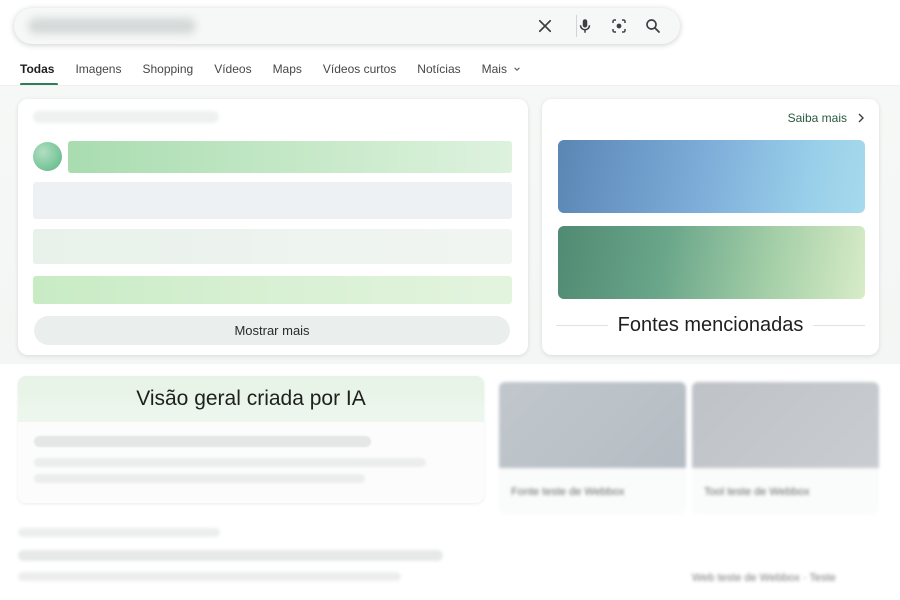 The image size is (900, 600). I want to click on search-bar, so click(347, 26).